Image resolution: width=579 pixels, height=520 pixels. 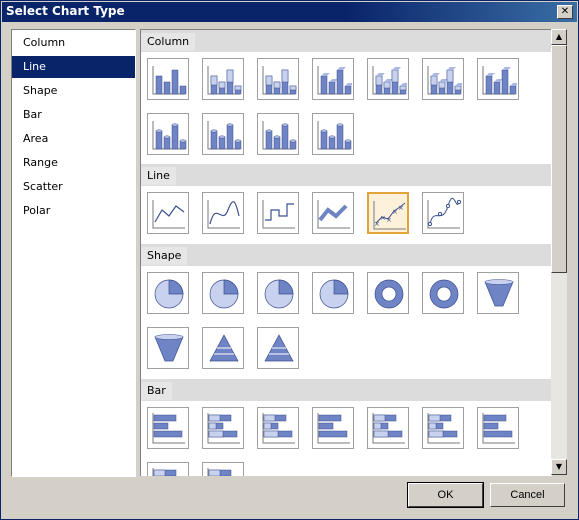 I want to click on bar-cylinder-thumbnail, so click(x=498, y=428).